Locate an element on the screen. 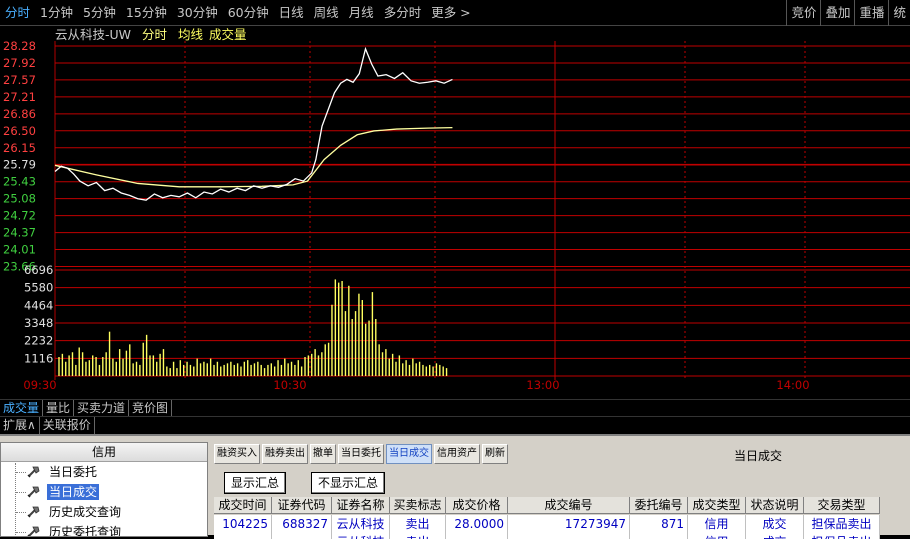 This screenshot has height=539, width=910. toolbar-button: 当日成交 is located at coordinates (409, 454).